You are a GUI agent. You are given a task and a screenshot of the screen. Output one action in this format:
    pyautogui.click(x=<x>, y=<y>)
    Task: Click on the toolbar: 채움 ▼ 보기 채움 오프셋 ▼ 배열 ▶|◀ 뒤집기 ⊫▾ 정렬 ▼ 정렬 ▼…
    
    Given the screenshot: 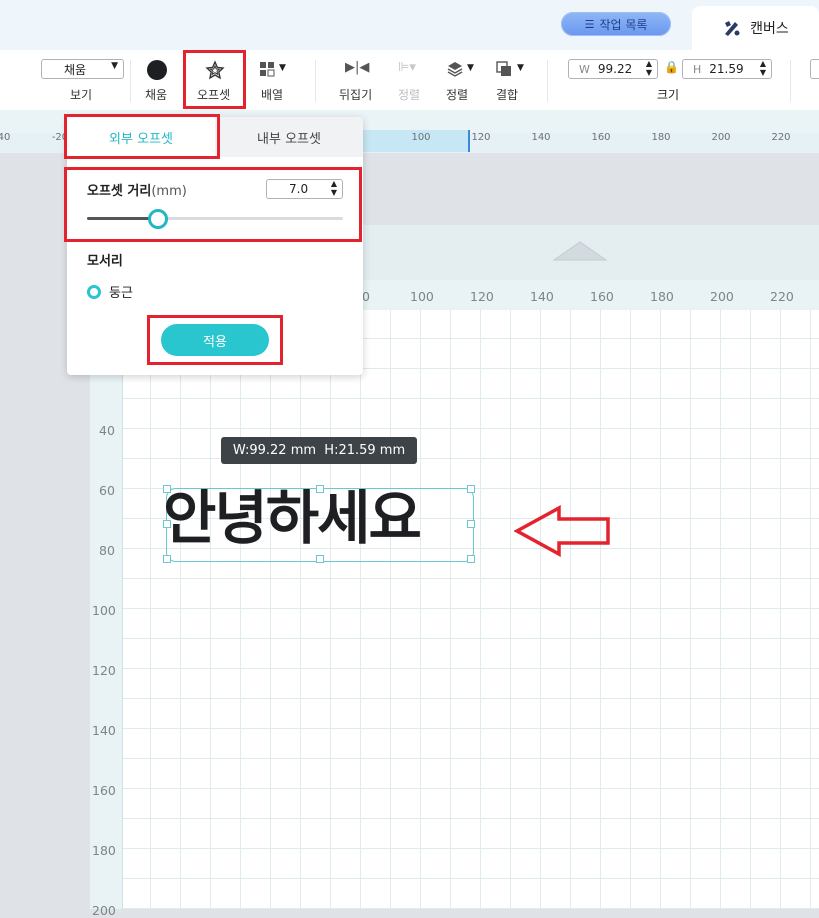 What is the action you would take?
    pyautogui.click(x=409, y=80)
    